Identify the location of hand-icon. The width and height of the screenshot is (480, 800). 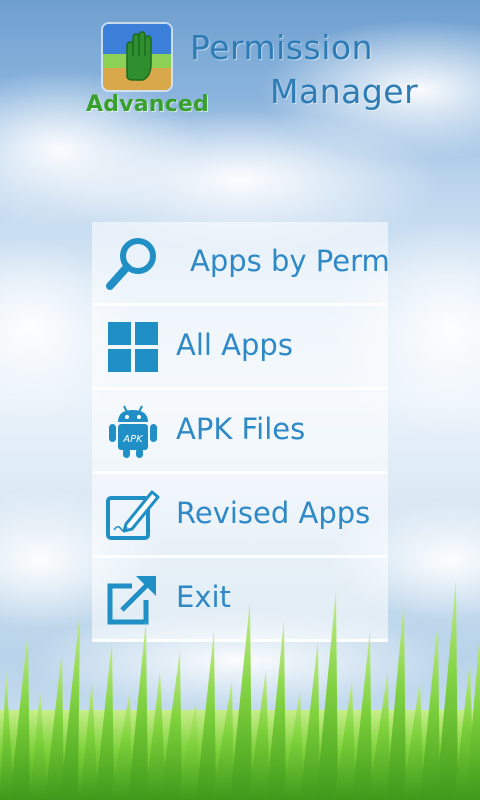
(137, 57).